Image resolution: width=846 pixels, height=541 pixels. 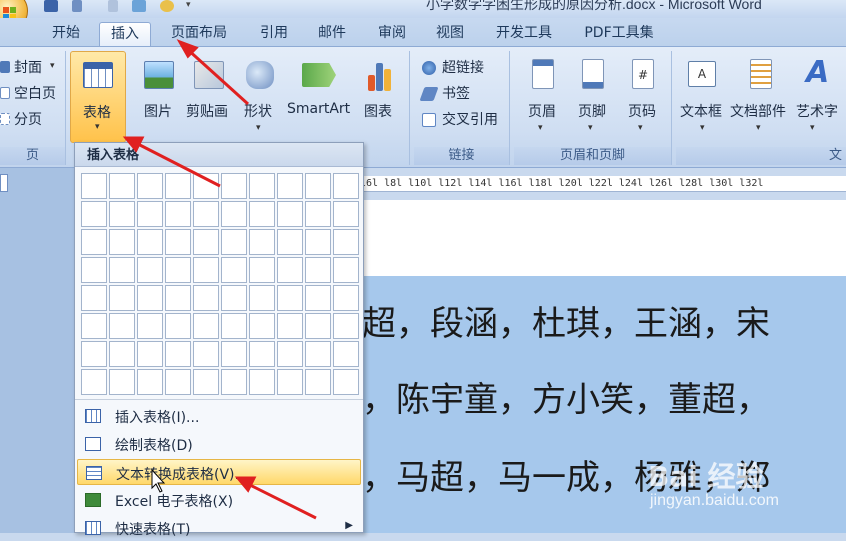 What do you see at coordinates (4, 183) in the screenshot?
I see `ruler-toggle-icon` at bounding box center [4, 183].